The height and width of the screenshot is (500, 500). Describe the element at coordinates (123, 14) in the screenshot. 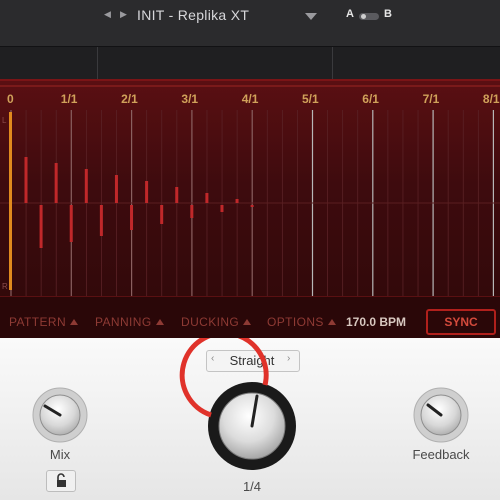

I see `chevron-right-icon: ▶` at that location.